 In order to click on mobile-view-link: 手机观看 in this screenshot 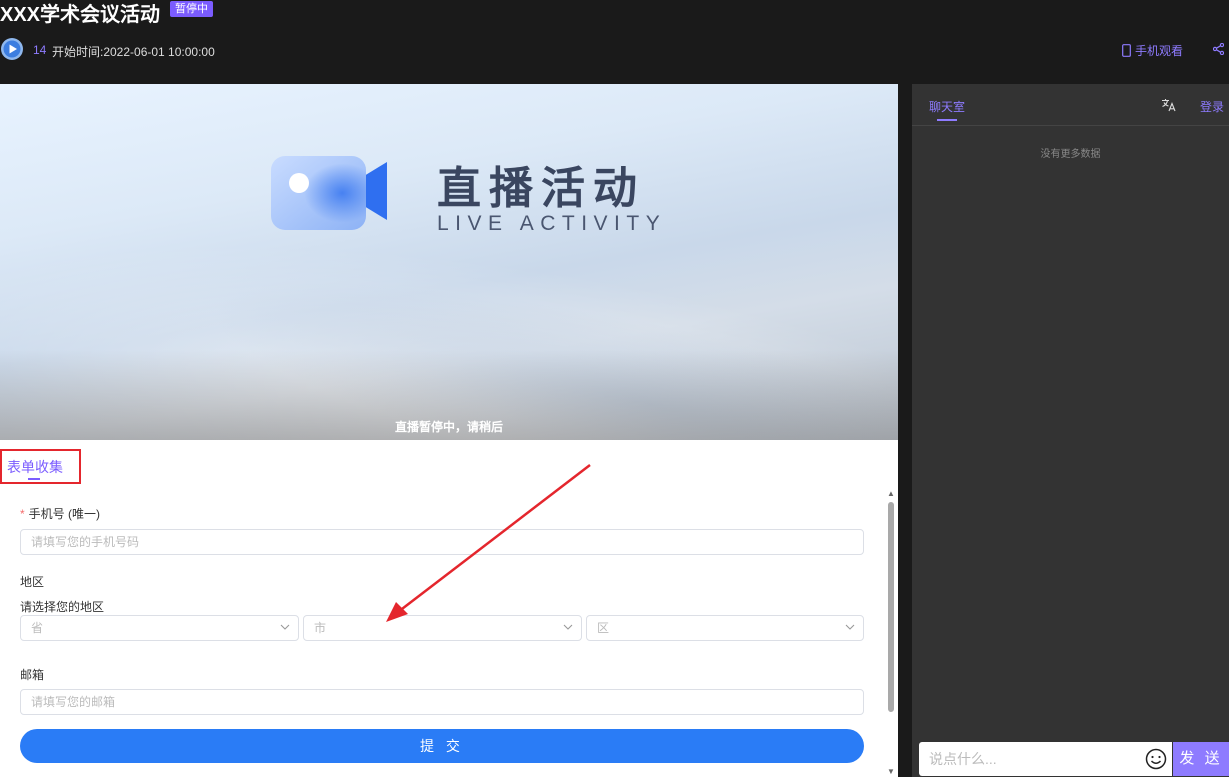, I will do `click(1152, 50)`.